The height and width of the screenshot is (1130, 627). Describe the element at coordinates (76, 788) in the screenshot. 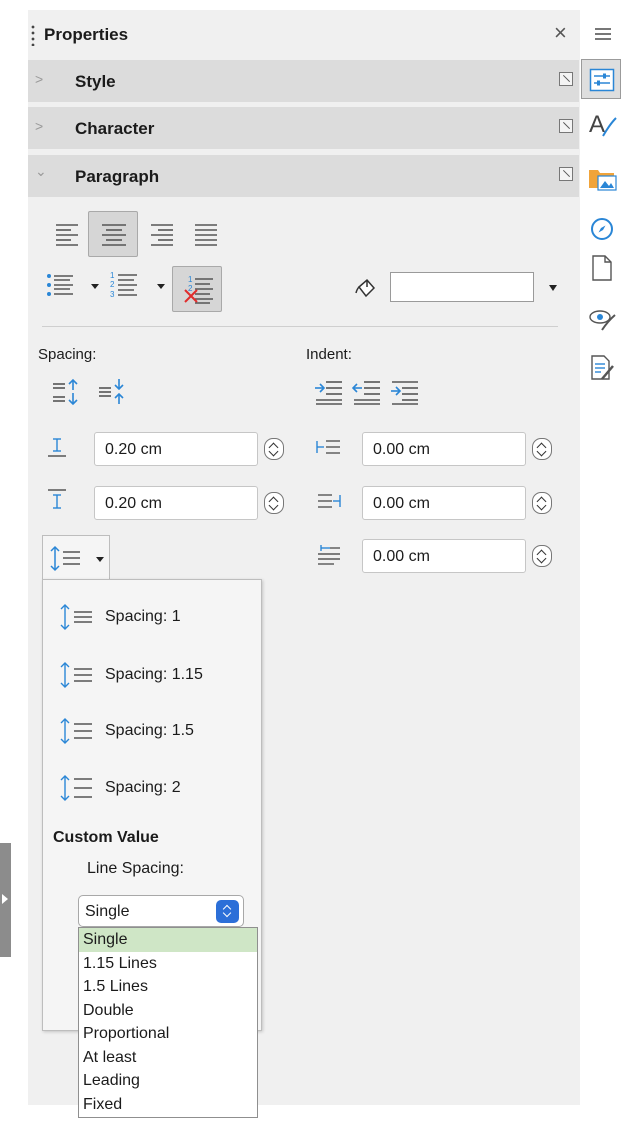

I see `line-spacing-2-icon` at that location.